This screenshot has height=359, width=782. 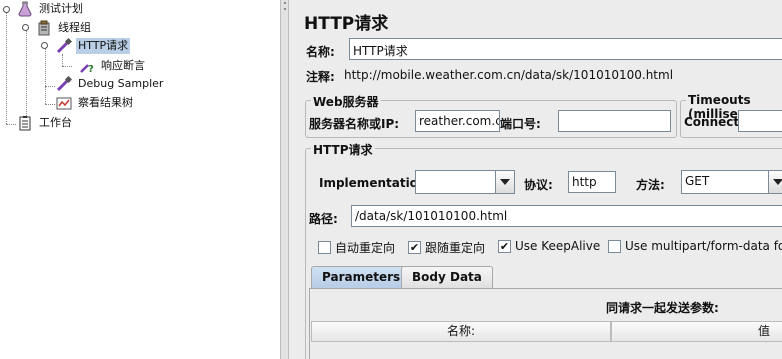 I want to click on auto-redirect-checkbox: 自动重定向, so click(x=356, y=247).